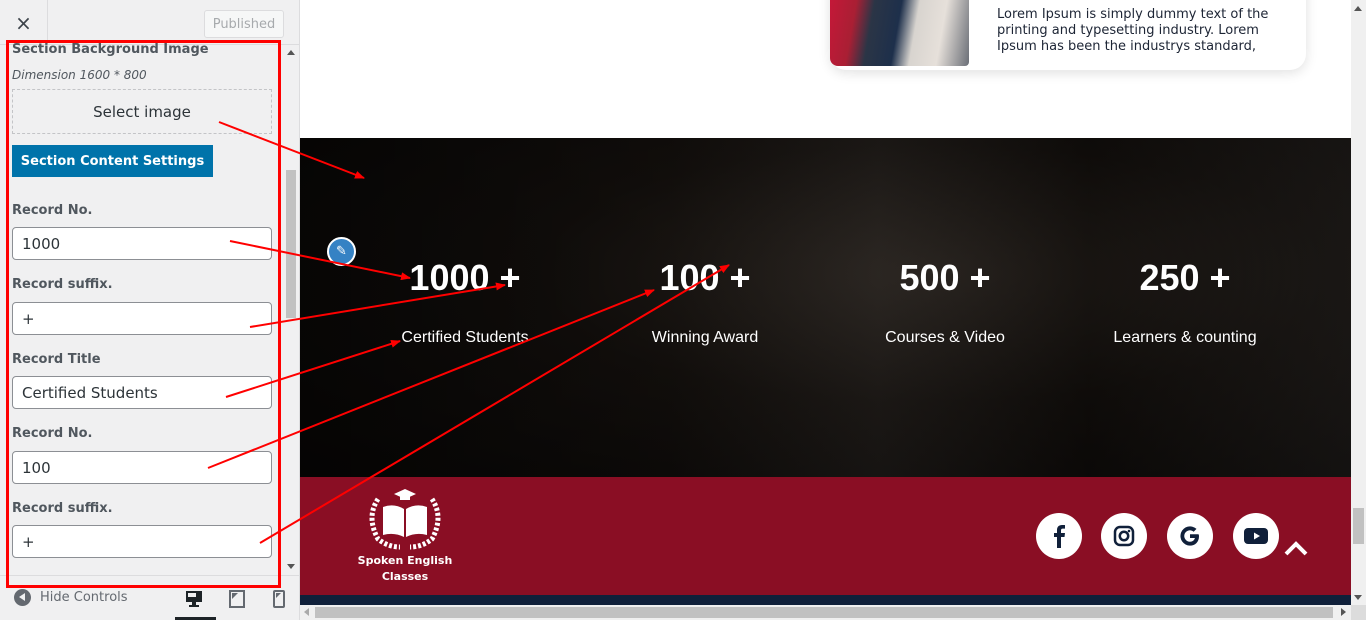 The image size is (1366, 620). What do you see at coordinates (465, 277) in the screenshot?
I see `stat-number: 1000 +` at bounding box center [465, 277].